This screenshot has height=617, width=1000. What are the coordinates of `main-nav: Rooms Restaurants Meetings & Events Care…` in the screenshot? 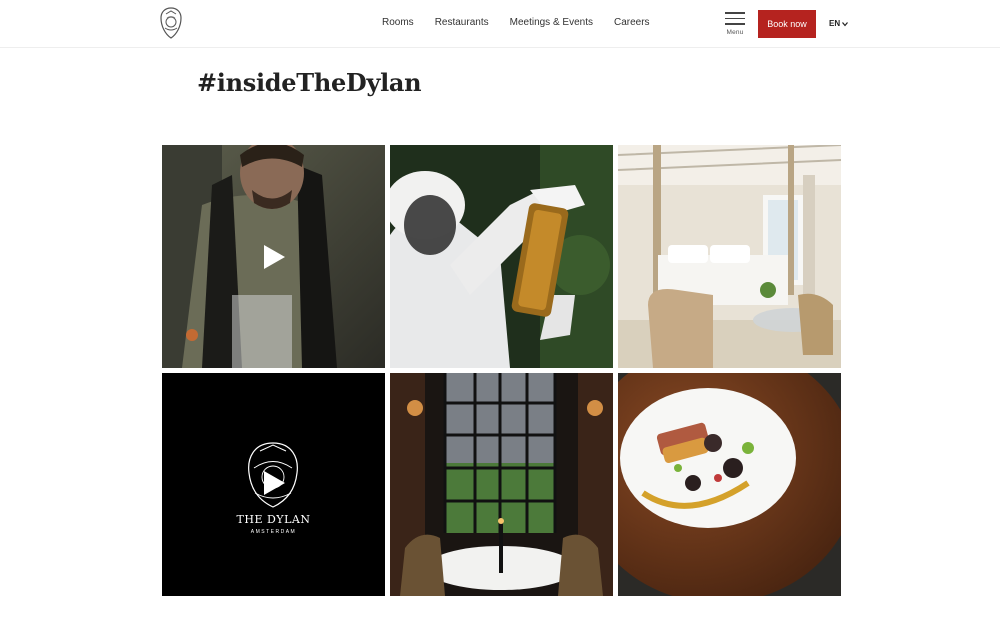 It's located at (516, 22).